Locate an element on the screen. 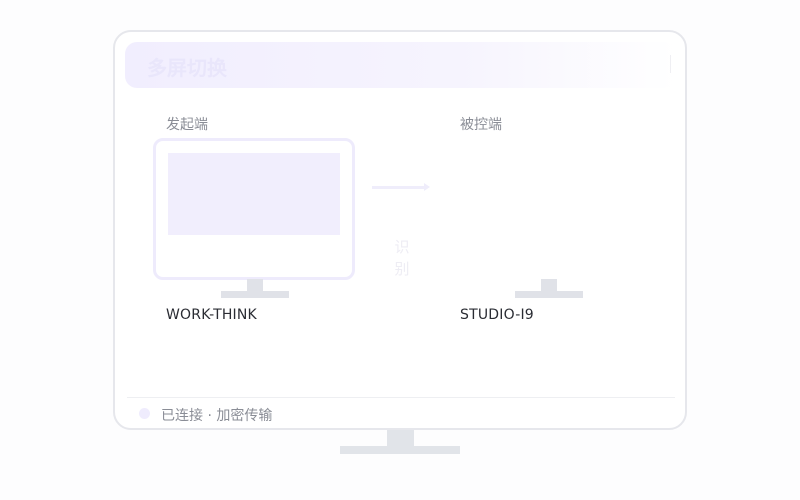  footer-divider is located at coordinates (401, 397).